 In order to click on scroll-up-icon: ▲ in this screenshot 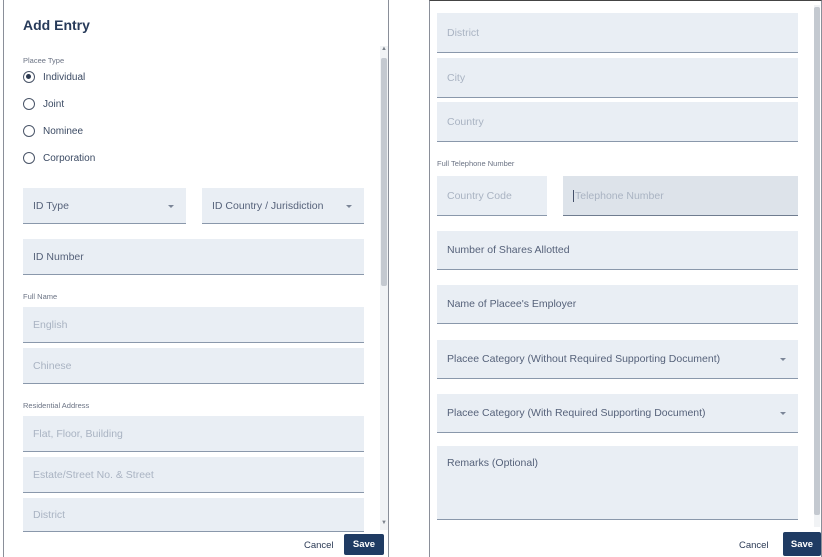, I will do `click(384, 49)`.